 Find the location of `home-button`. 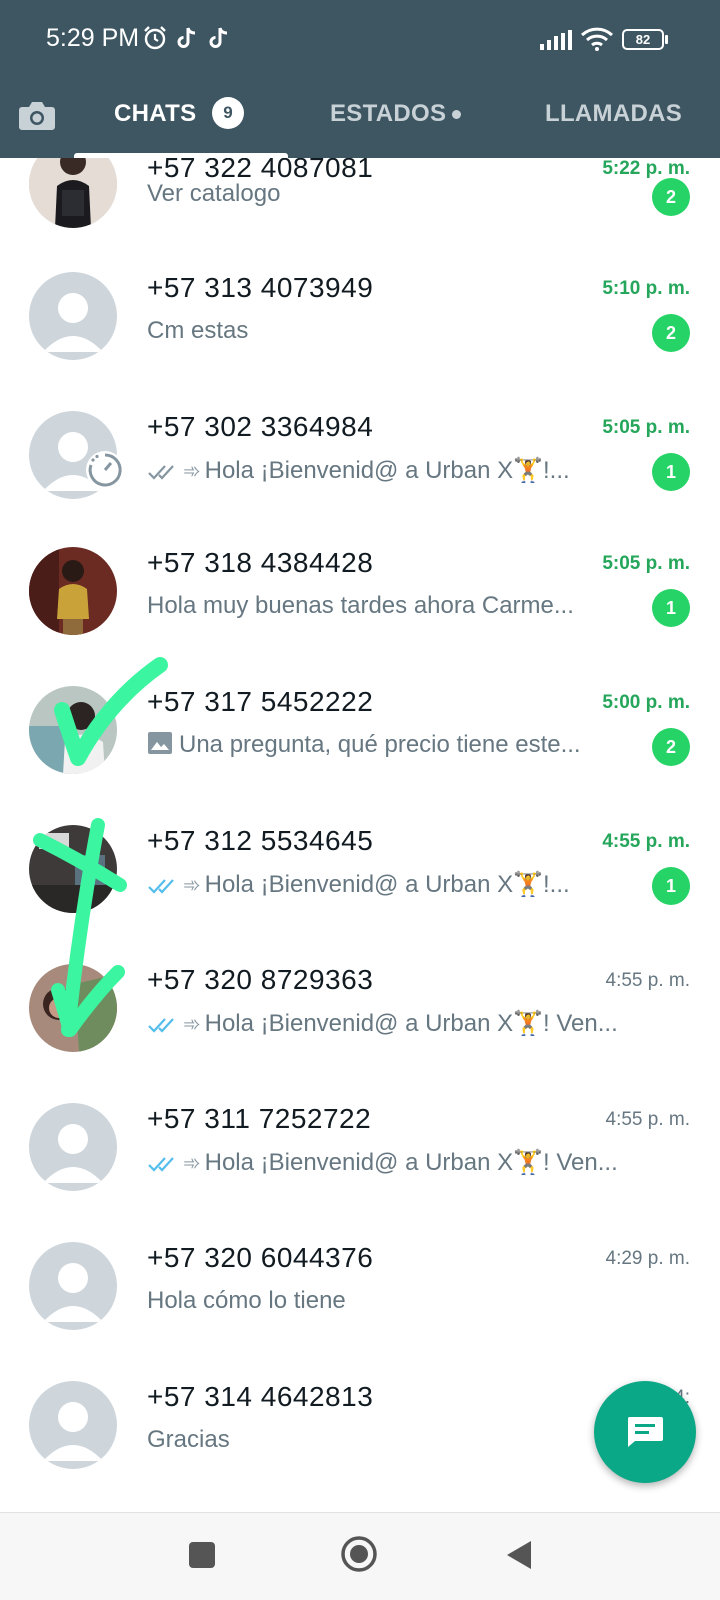

home-button is located at coordinates (359, 1554).